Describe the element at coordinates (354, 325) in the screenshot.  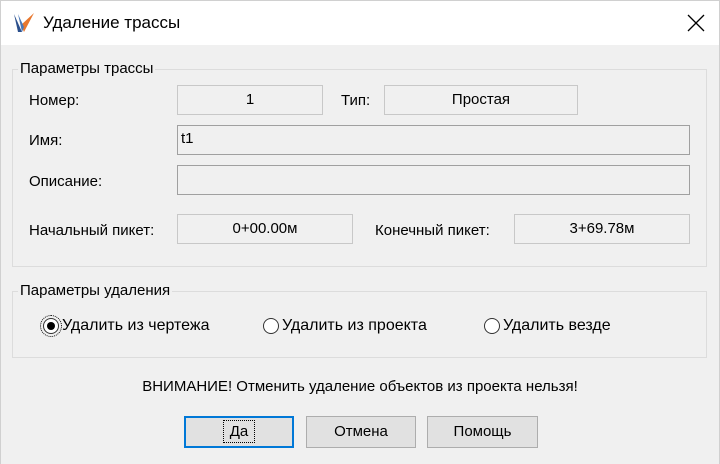
I see `radio-label-project: Удалить из проекта` at that location.